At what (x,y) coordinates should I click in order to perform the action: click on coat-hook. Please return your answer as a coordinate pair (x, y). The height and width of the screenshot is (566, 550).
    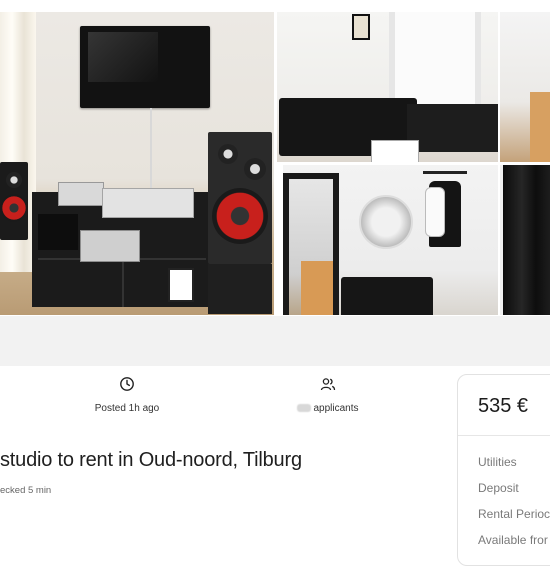
    Looking at the image, I should click on (445, 172).